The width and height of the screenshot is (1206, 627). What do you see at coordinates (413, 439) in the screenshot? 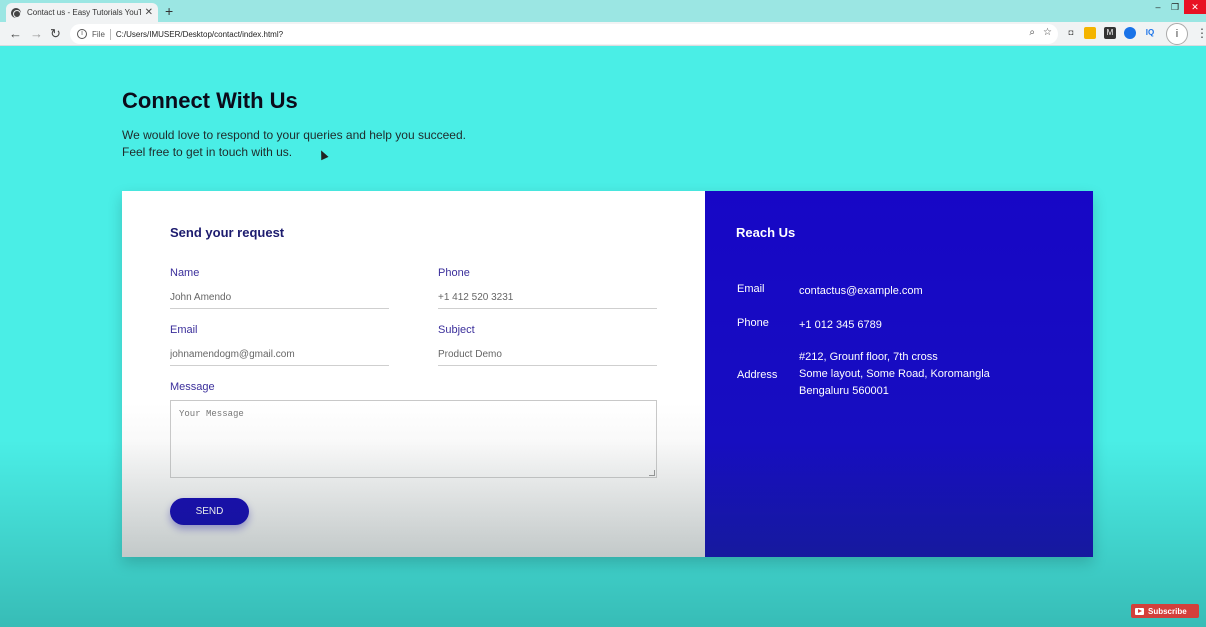
I see `message-textarea` at bounding box center [413, 439].